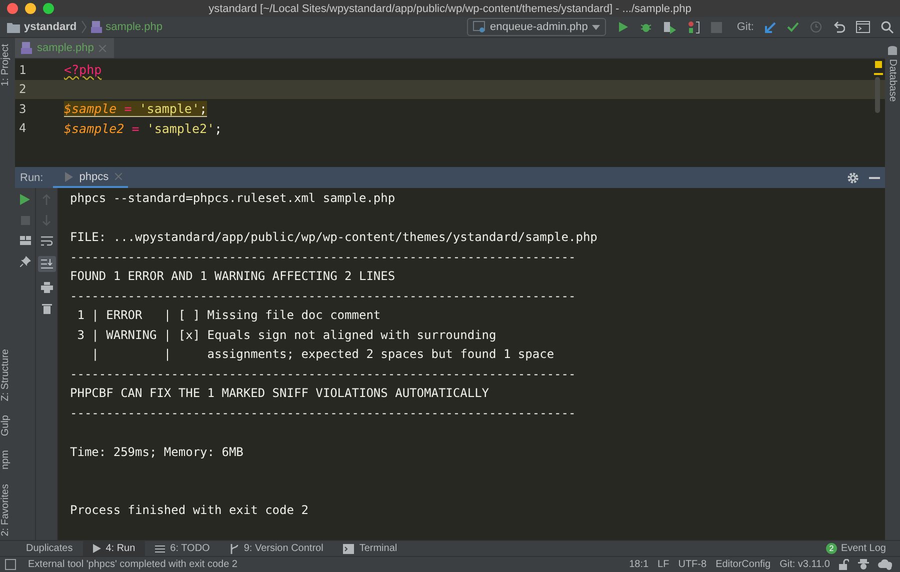 Image resolution: width=900 pixels, height=572 pixels. What do you see at coordinates (596, 27) in the screenshot?
I see `caret-icon` at bounding box center [596, 27].